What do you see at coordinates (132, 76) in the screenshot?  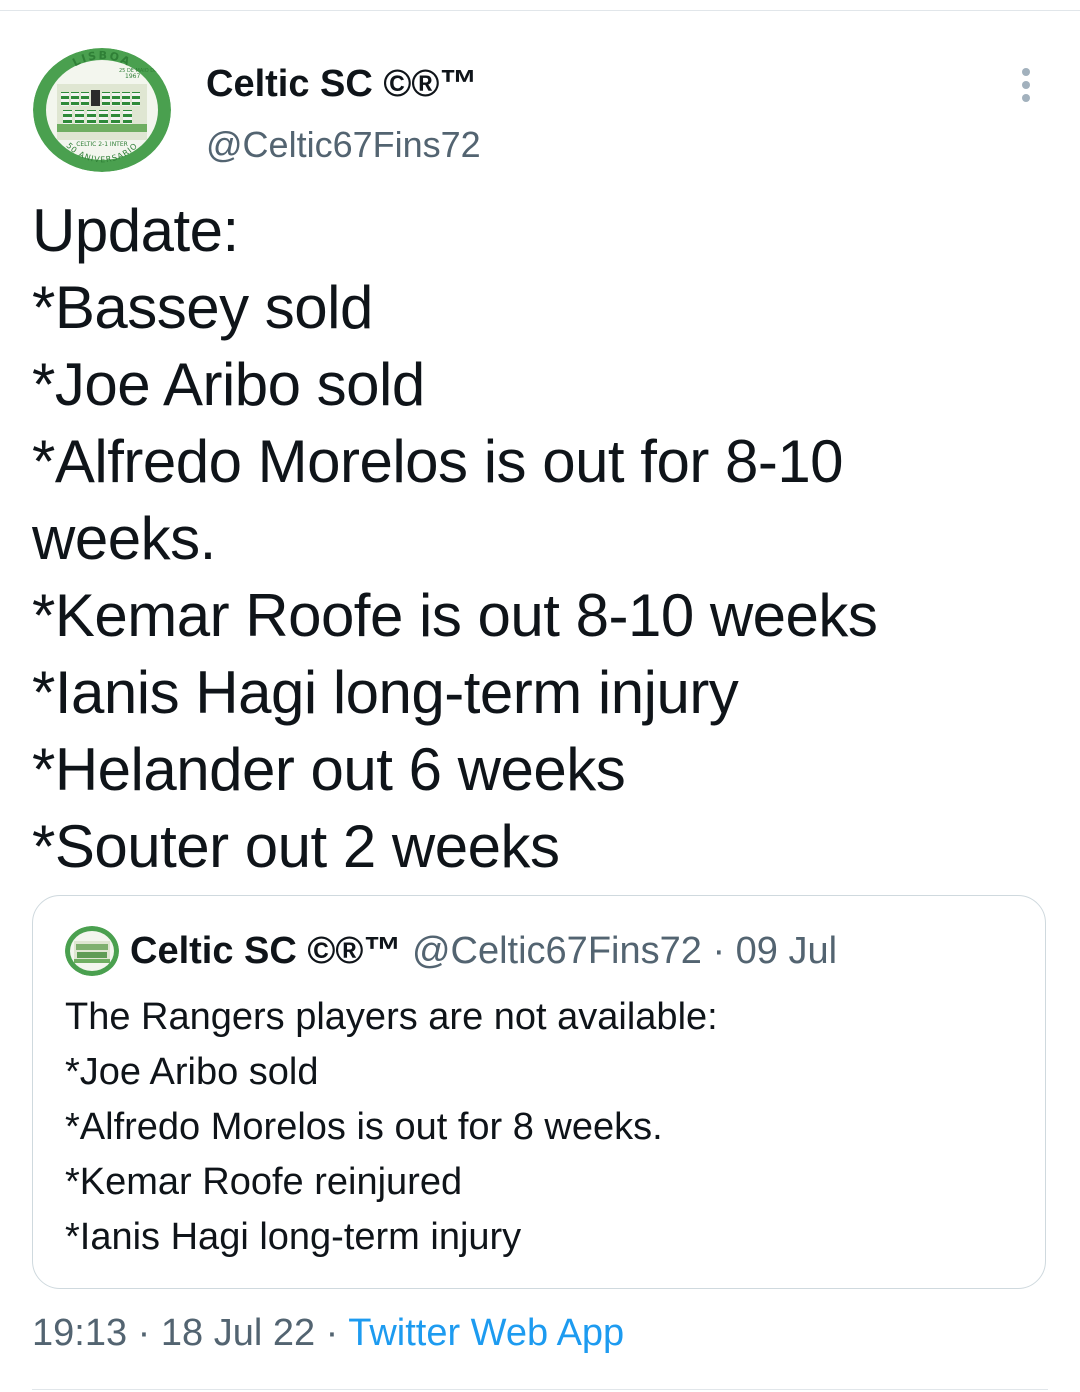 I see `svg-text: 1967` at bounding box center [132, 76].